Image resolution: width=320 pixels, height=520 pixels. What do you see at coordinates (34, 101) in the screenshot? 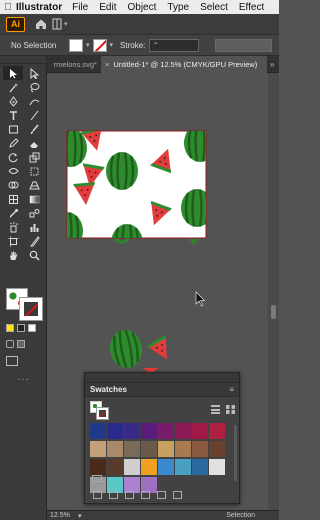
I see `curvature-tool-icon` at bounding box center [34, 101].